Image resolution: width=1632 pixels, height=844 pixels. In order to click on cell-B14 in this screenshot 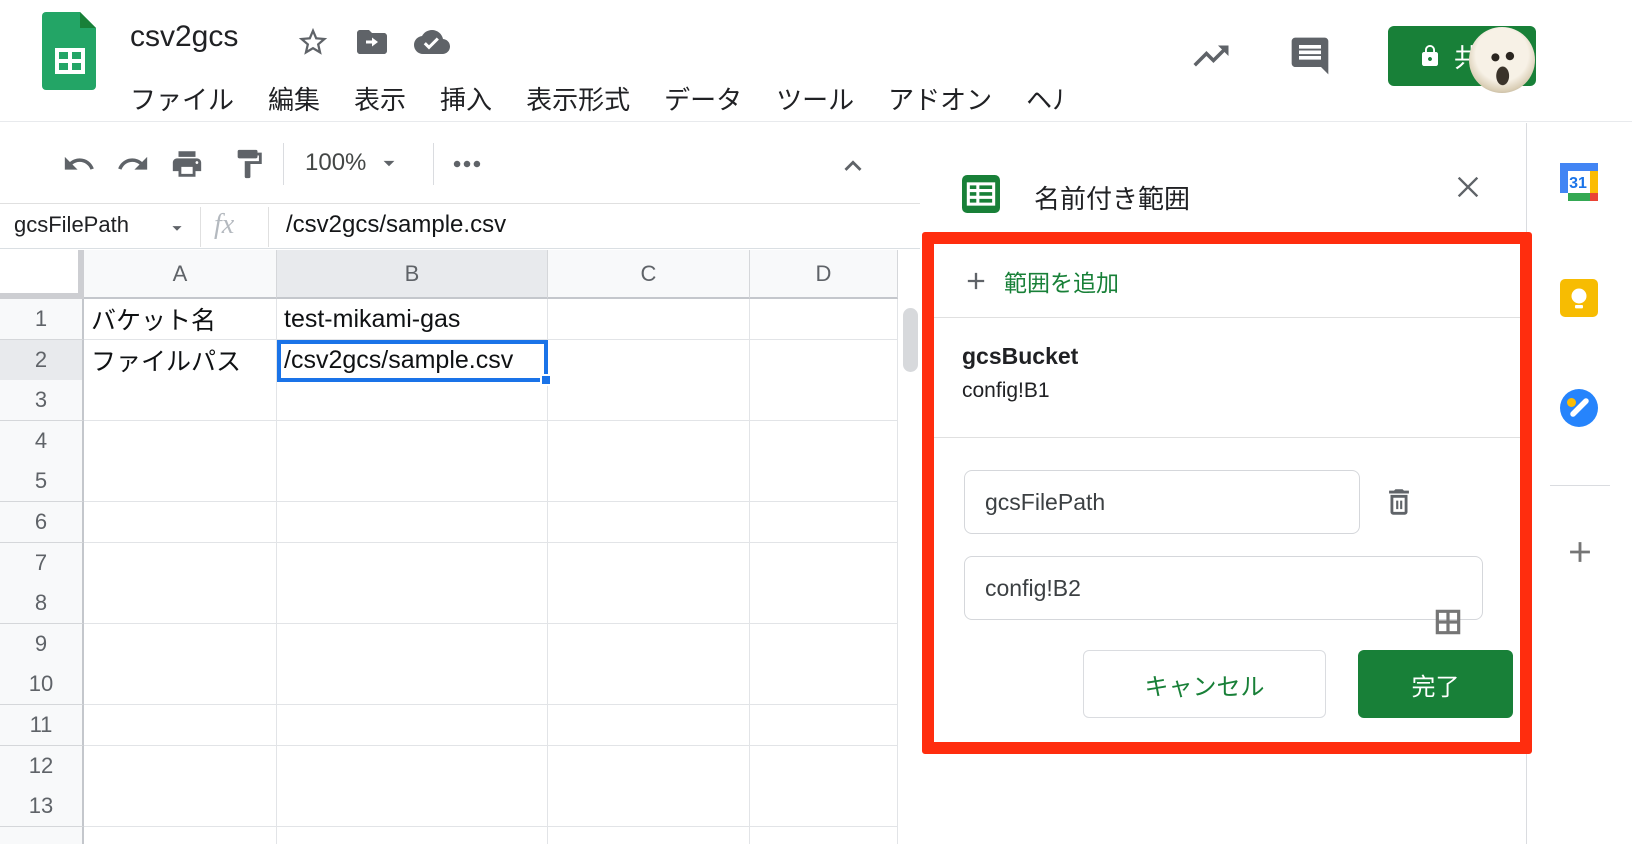, I will do `click(412, 835)`.